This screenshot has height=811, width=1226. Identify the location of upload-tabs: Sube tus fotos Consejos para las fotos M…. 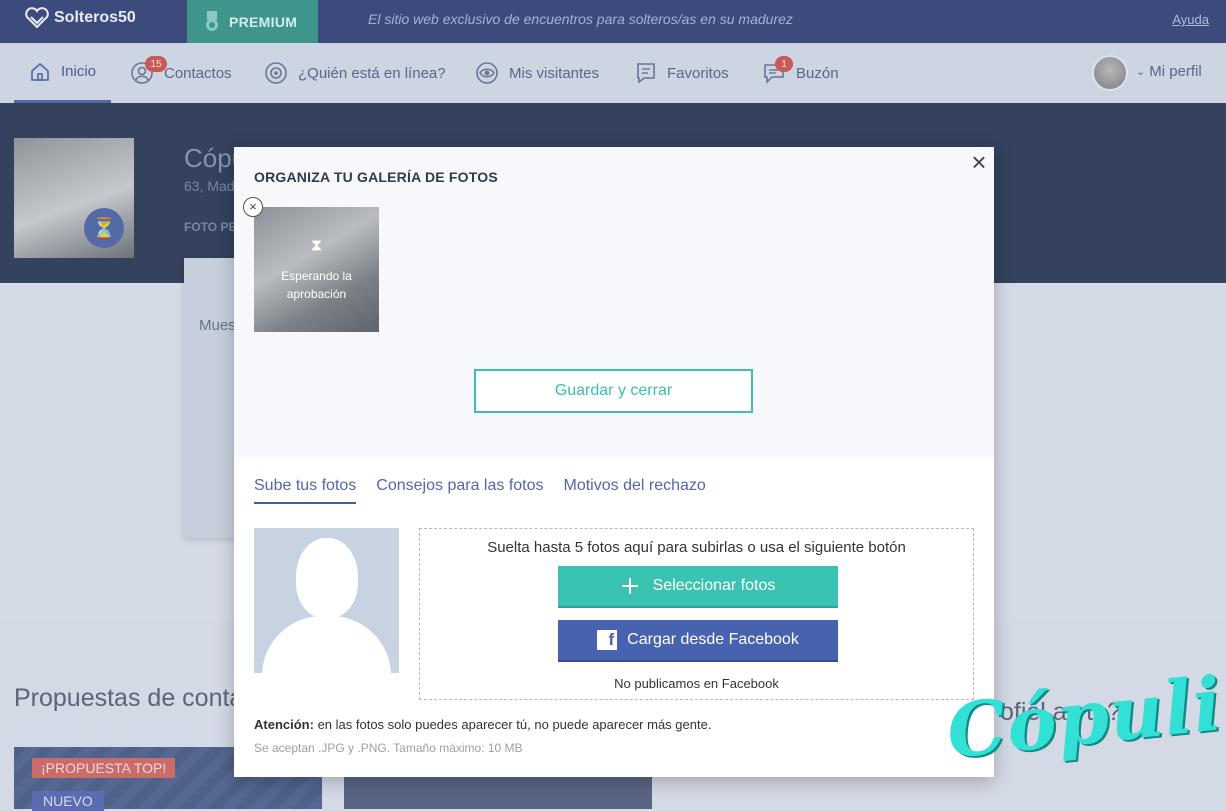
(480, 490).